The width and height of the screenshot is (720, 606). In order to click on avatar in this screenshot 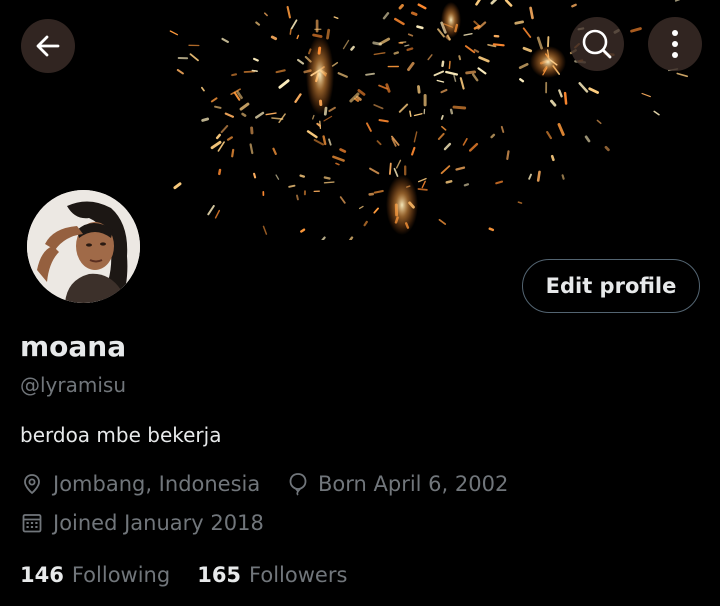, I will do `click(83, 246)`.